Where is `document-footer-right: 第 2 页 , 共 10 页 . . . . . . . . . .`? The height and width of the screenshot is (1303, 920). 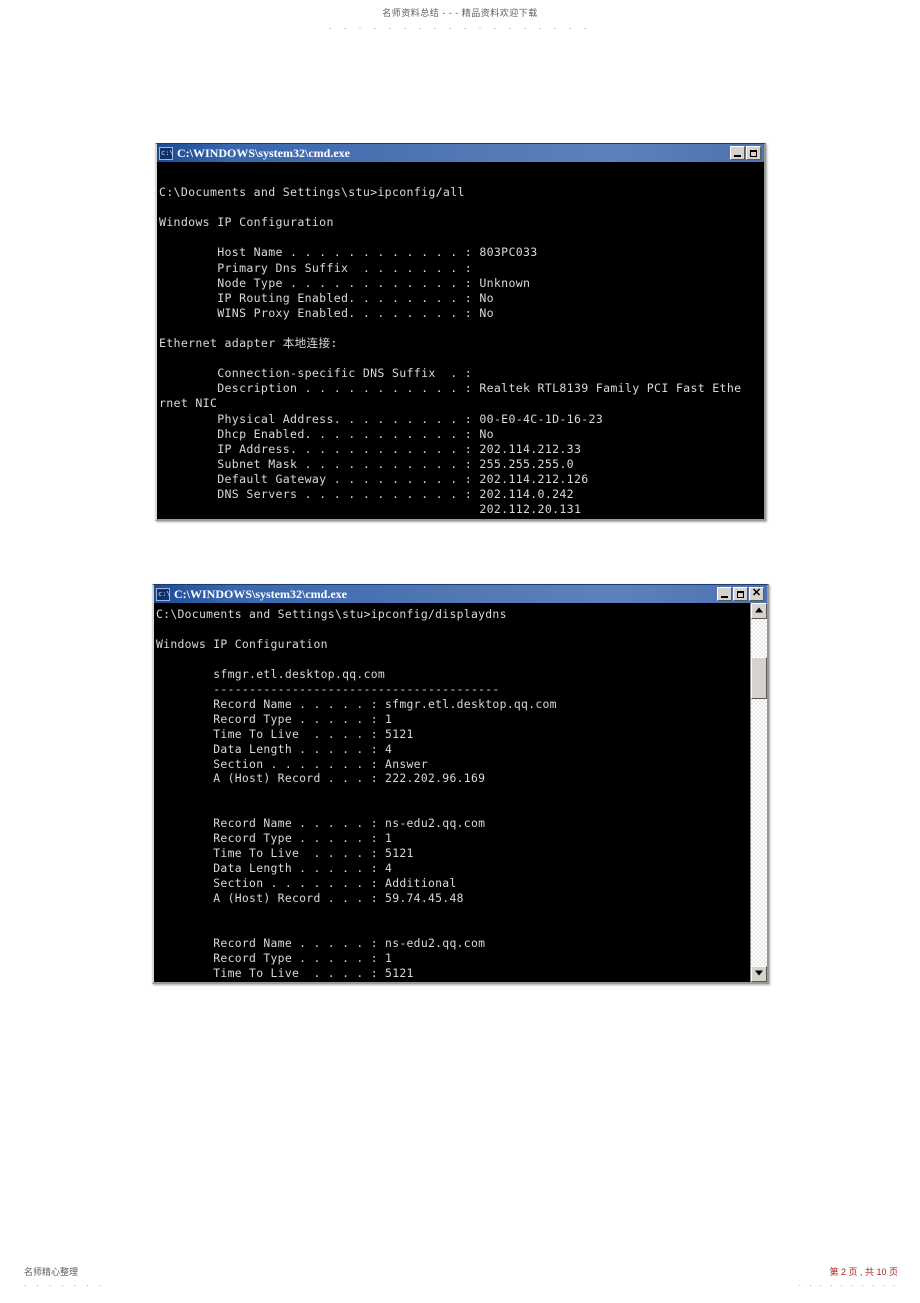
document-footer-right: 第 2 页 , 共 10 页 . . . . . . . . . . is located at coordinates (848, 1278).